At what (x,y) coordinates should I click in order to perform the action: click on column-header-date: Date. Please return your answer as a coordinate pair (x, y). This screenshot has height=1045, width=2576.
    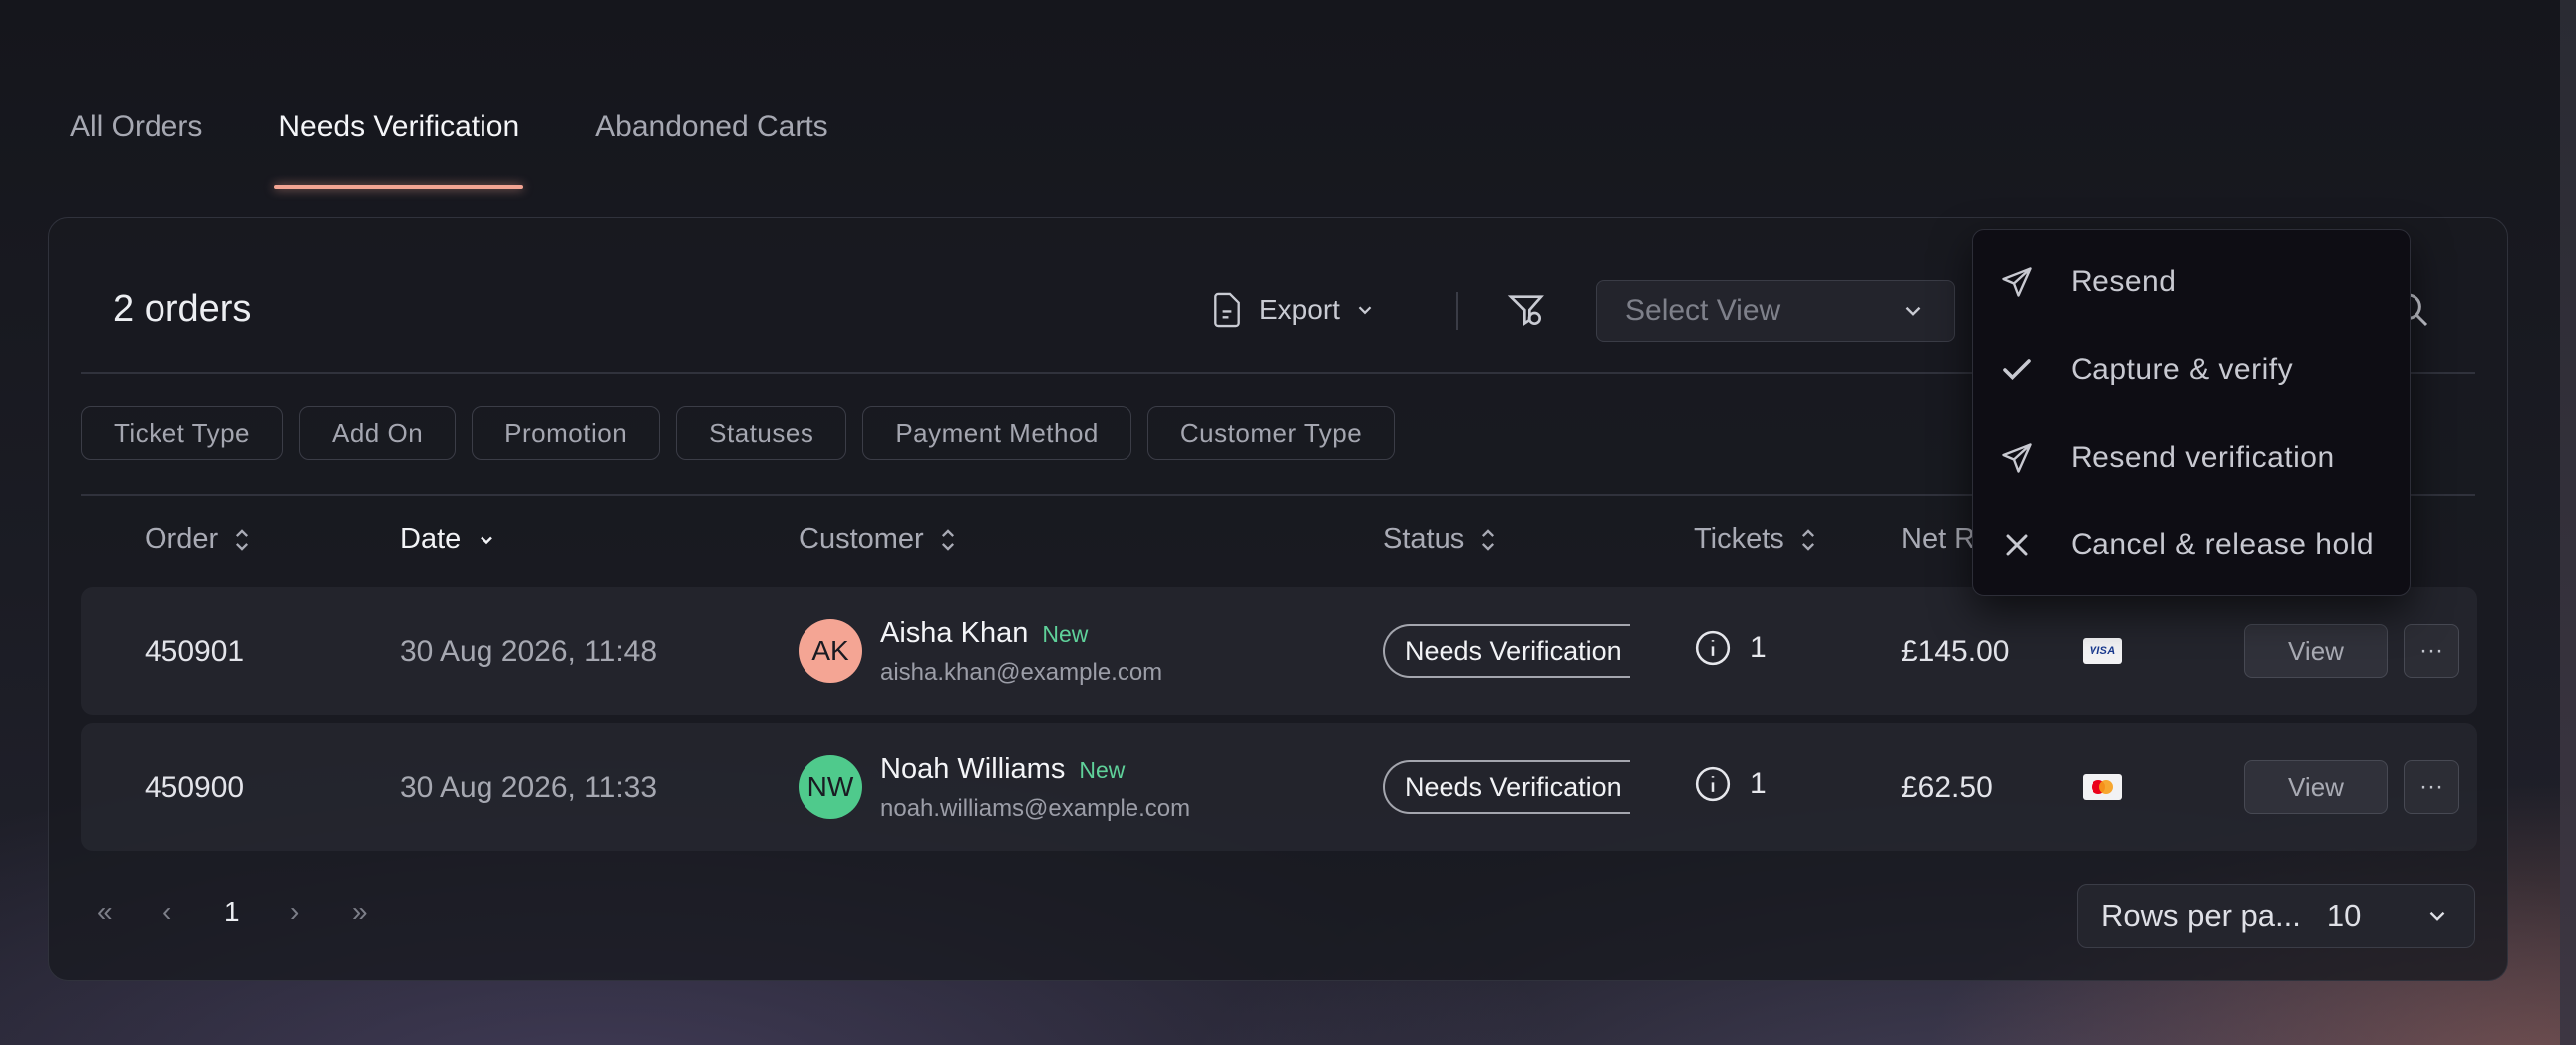
    Looking at the image, I should click on (448, 539).